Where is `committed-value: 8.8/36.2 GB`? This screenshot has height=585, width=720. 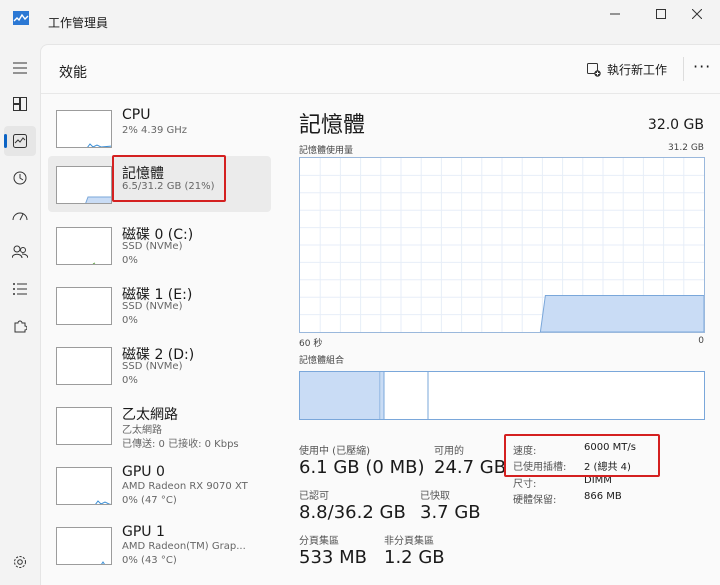
committed-value: 8.8/36.2 GB is located at coordinates (352, 512).